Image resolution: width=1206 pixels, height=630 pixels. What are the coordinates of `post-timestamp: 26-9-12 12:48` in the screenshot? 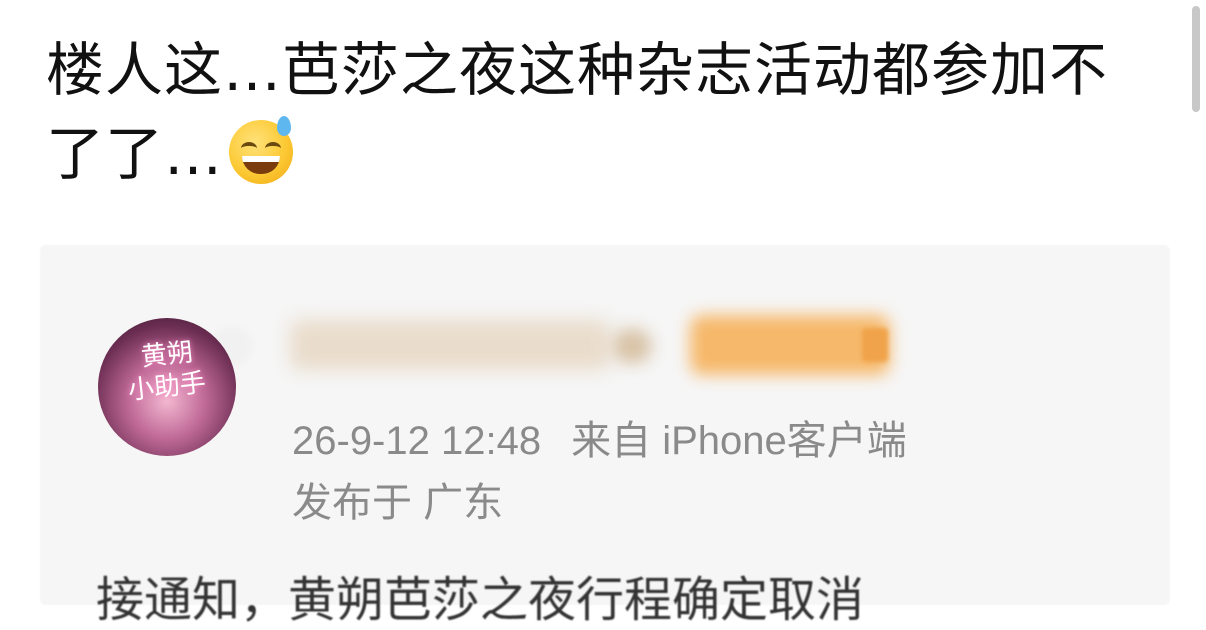 It's located at (417, 441).